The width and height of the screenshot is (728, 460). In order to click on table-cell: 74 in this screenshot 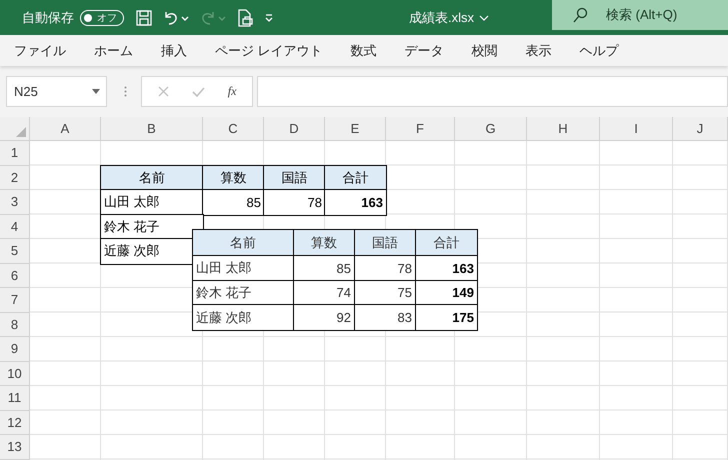, I will do `click(324, 293)`.